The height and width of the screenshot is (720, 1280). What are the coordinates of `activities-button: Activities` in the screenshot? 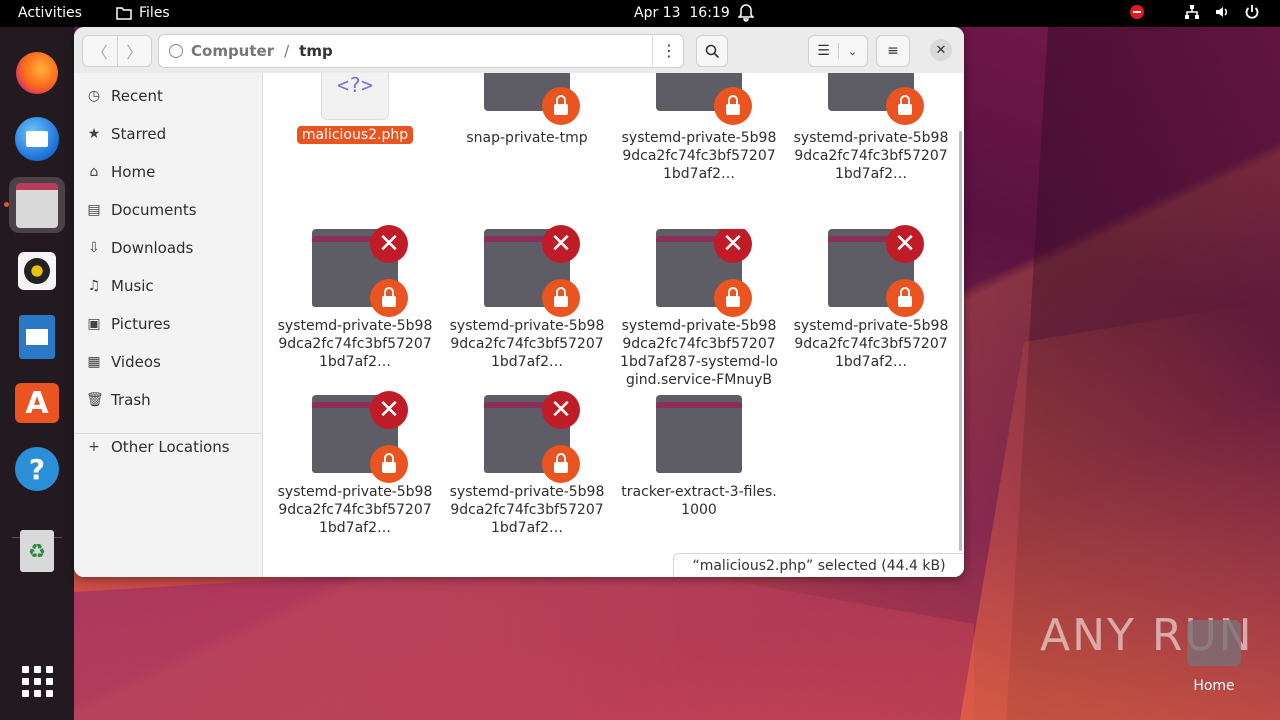 It's located at (50, 13).